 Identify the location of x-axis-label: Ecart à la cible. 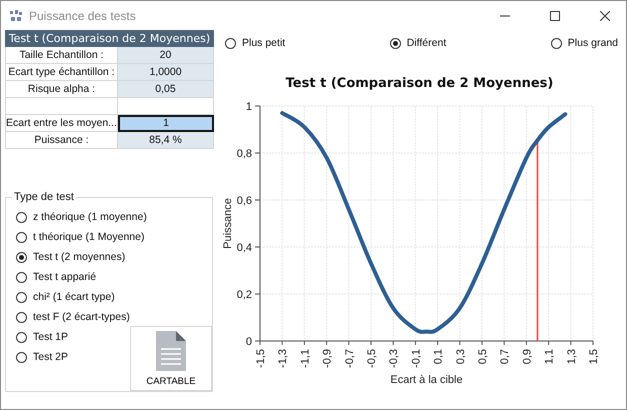
(426, 380).